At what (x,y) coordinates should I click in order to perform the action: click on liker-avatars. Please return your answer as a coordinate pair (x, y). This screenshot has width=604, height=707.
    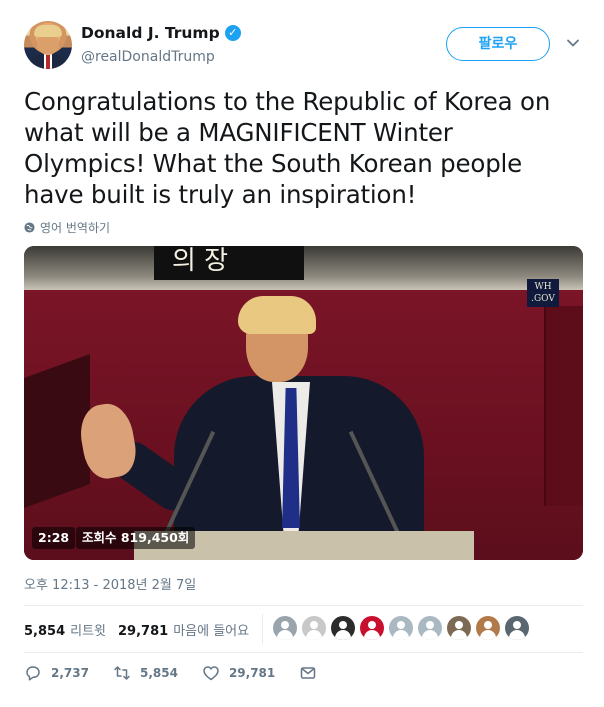
    Looking at the image, I should click on (401, 628).